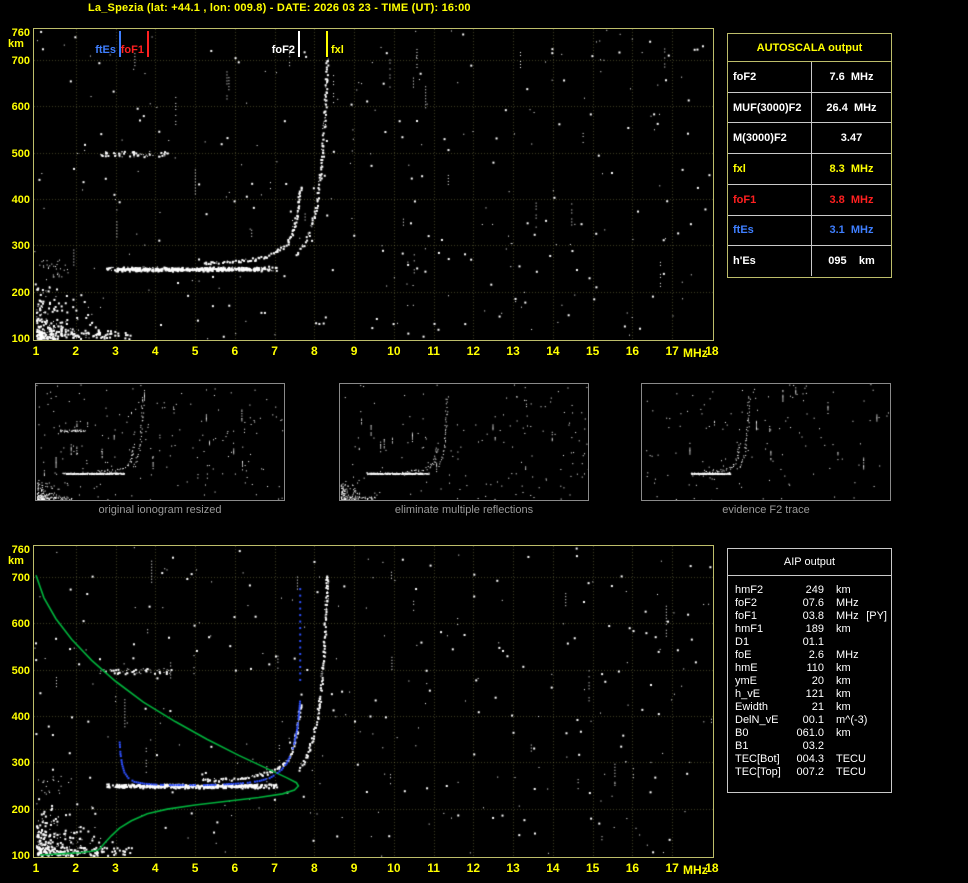 The width and height of the screenshot is (968, 883). I want to click on aip-row-value: 07.6, so click(813, 603).